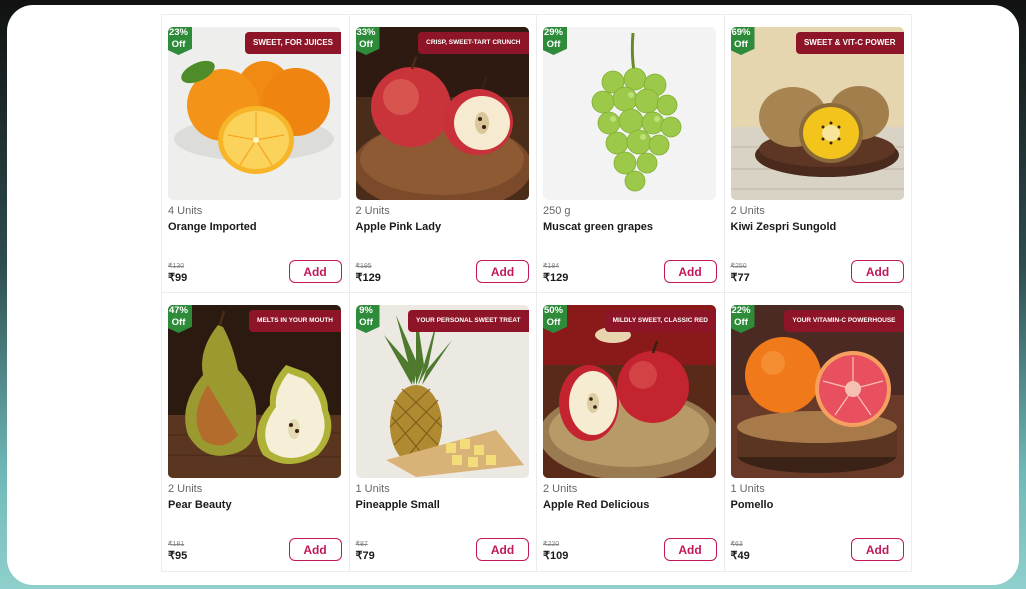 Image resolution: width=1026 pixels, height=589 pixels. I want to click on product-price: ₹99, so click(178, 278).